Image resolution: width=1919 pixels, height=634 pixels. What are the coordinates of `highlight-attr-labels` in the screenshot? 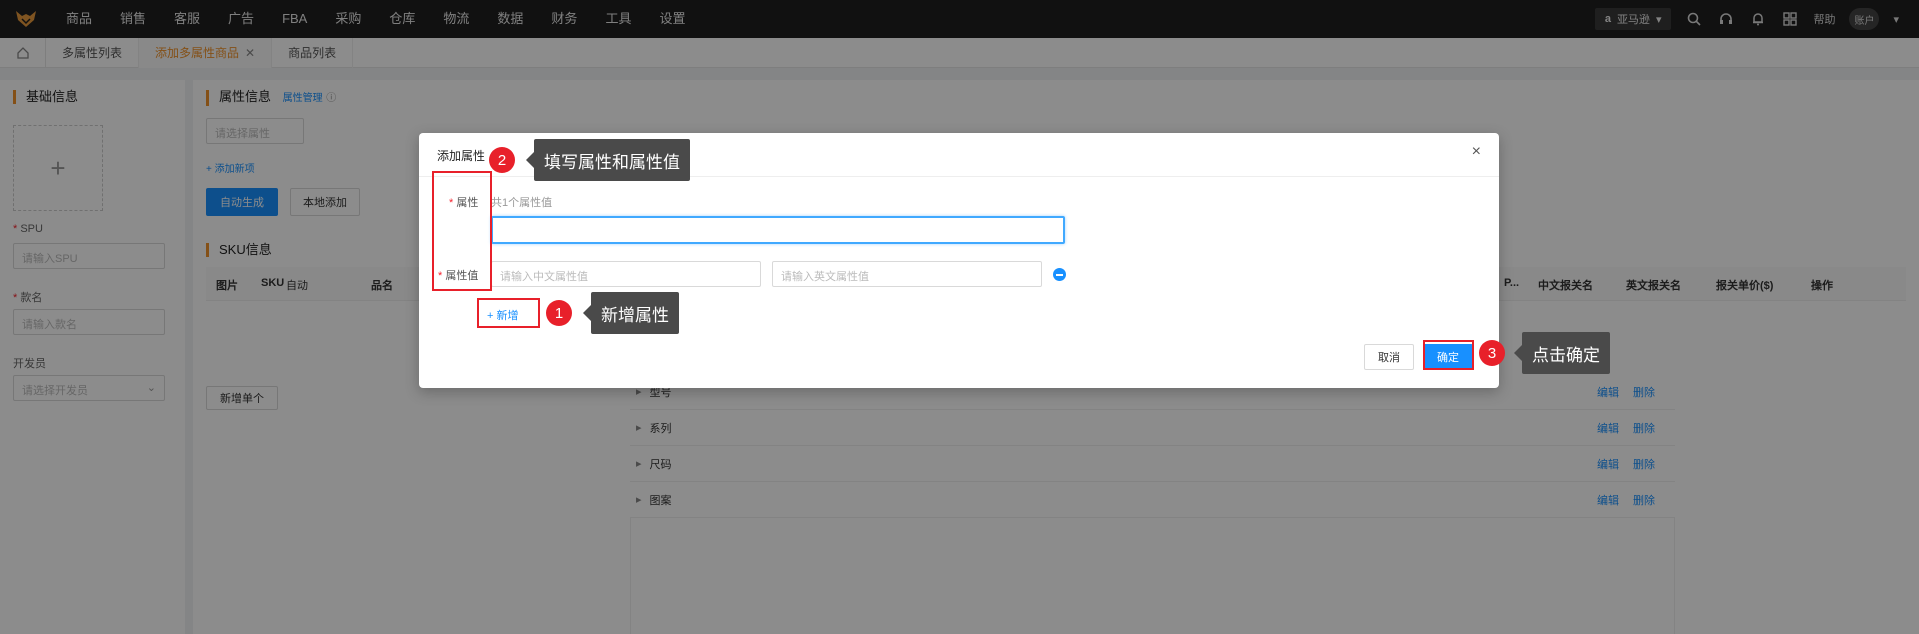 It's located at (462, 231).